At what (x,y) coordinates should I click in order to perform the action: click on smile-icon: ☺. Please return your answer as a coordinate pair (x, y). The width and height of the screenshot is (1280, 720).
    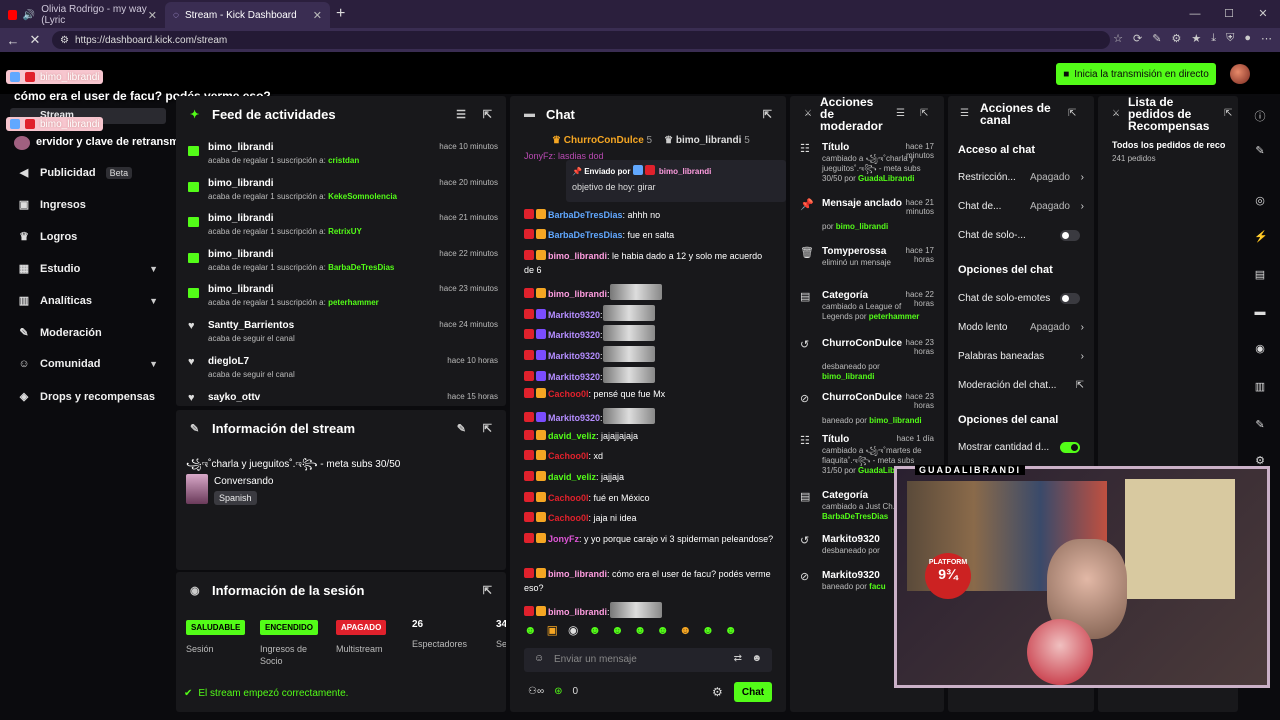
    Looking at the image, I should click on (539, 658).